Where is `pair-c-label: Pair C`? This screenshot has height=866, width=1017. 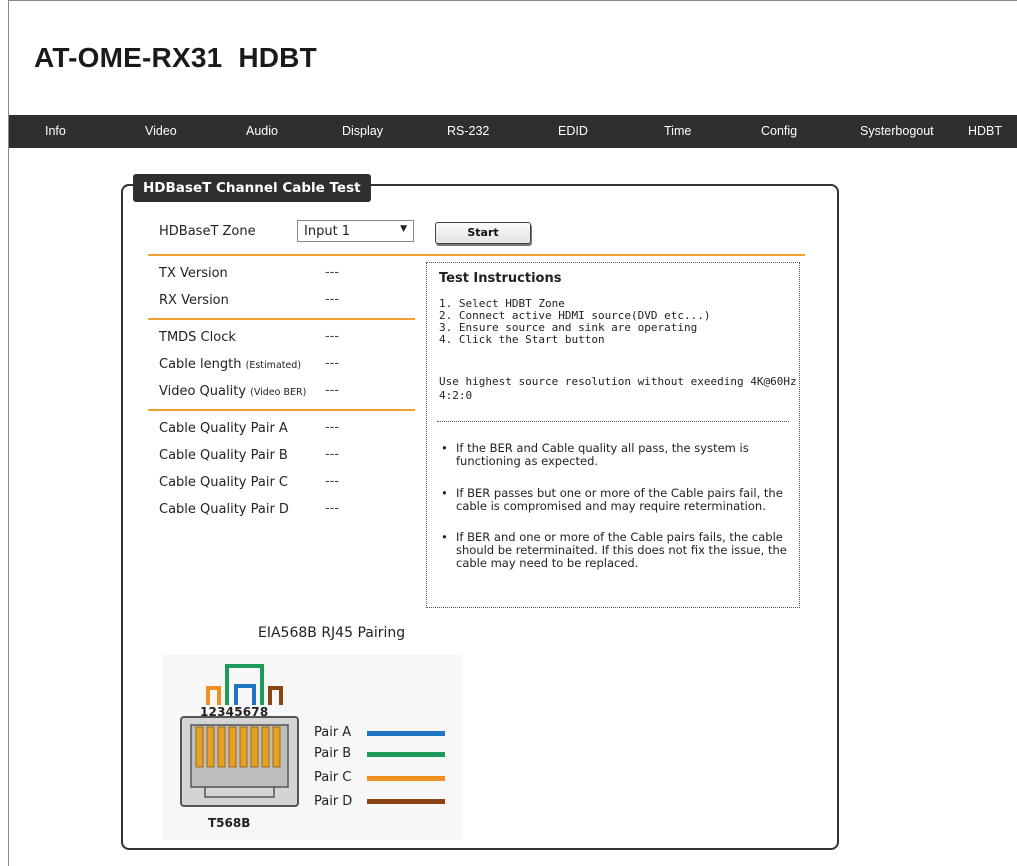
pair-c-label: Pair C is located at coordinates (333, 777).